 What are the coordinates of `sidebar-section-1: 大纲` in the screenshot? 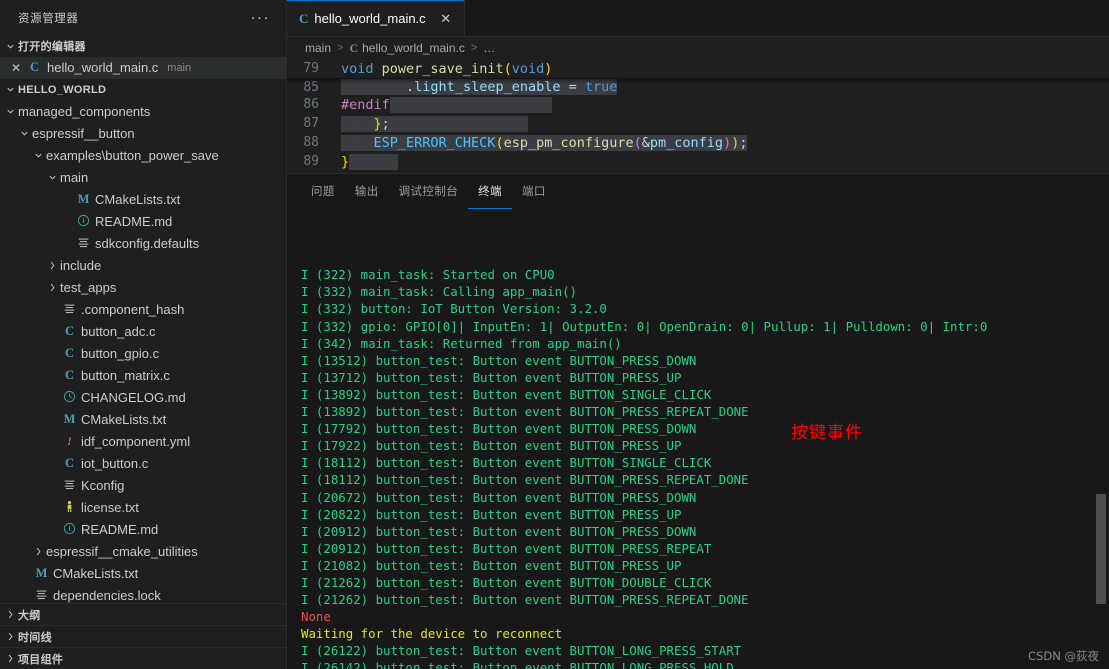 It's located at (143, 614).